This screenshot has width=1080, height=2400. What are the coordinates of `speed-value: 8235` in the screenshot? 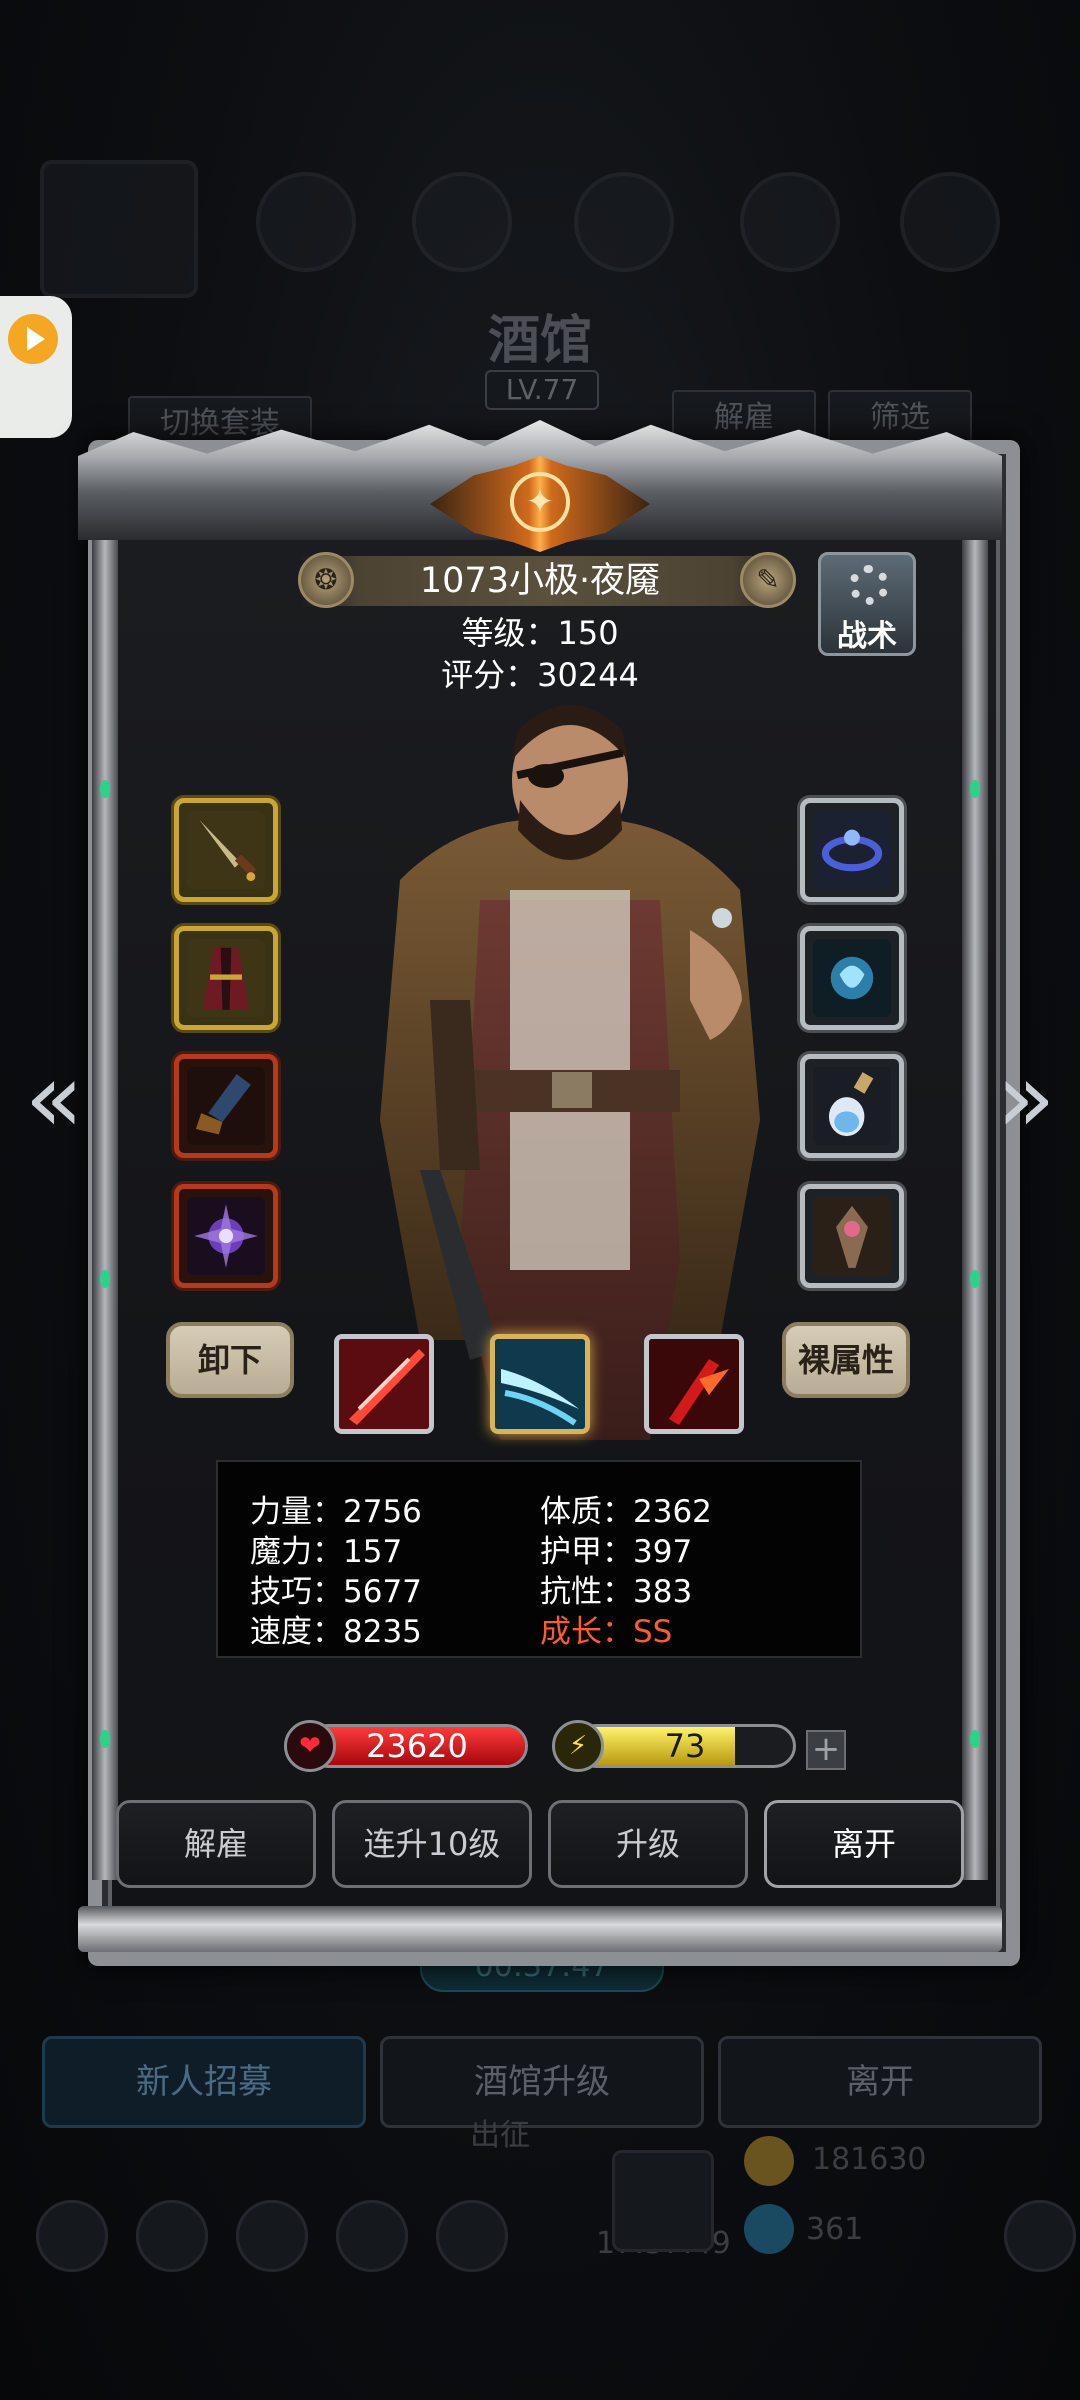 It's located at (382, 1632).